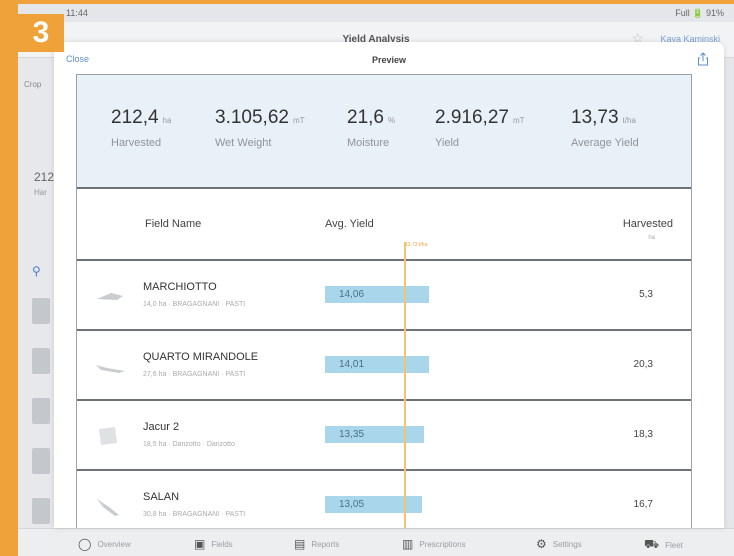 Image resolution: width=734 pixels, height=556 pixels. I want to click on column-field-name: Field Name, so click(173, 224).